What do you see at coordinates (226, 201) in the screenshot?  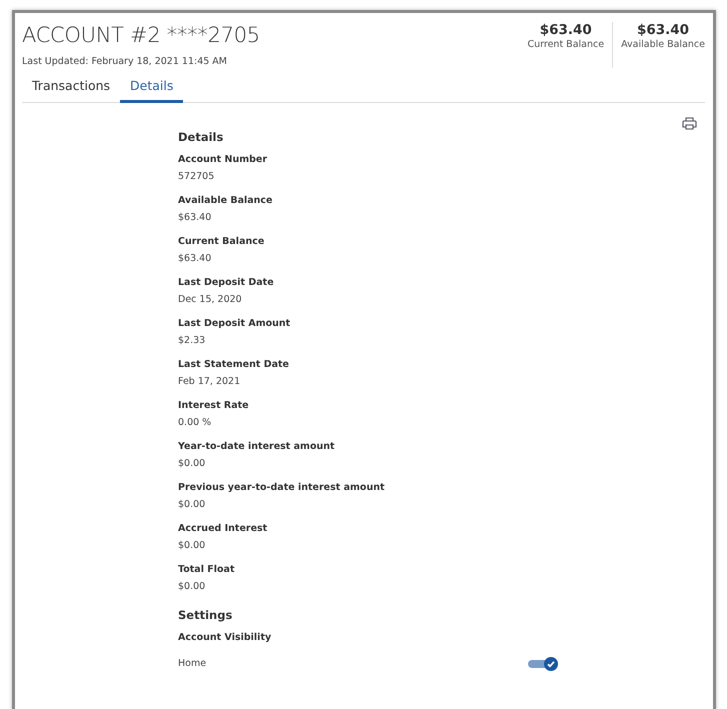 I see `field-label: Available Balance` at bounding box center [226, 201].